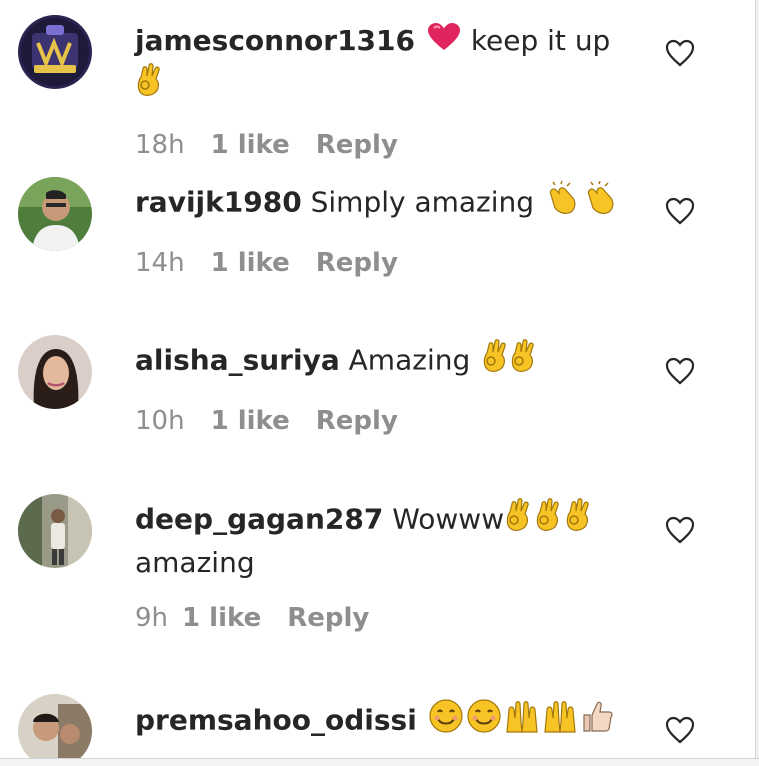  I want to click on red-heart-emoji, so click(444, 42).